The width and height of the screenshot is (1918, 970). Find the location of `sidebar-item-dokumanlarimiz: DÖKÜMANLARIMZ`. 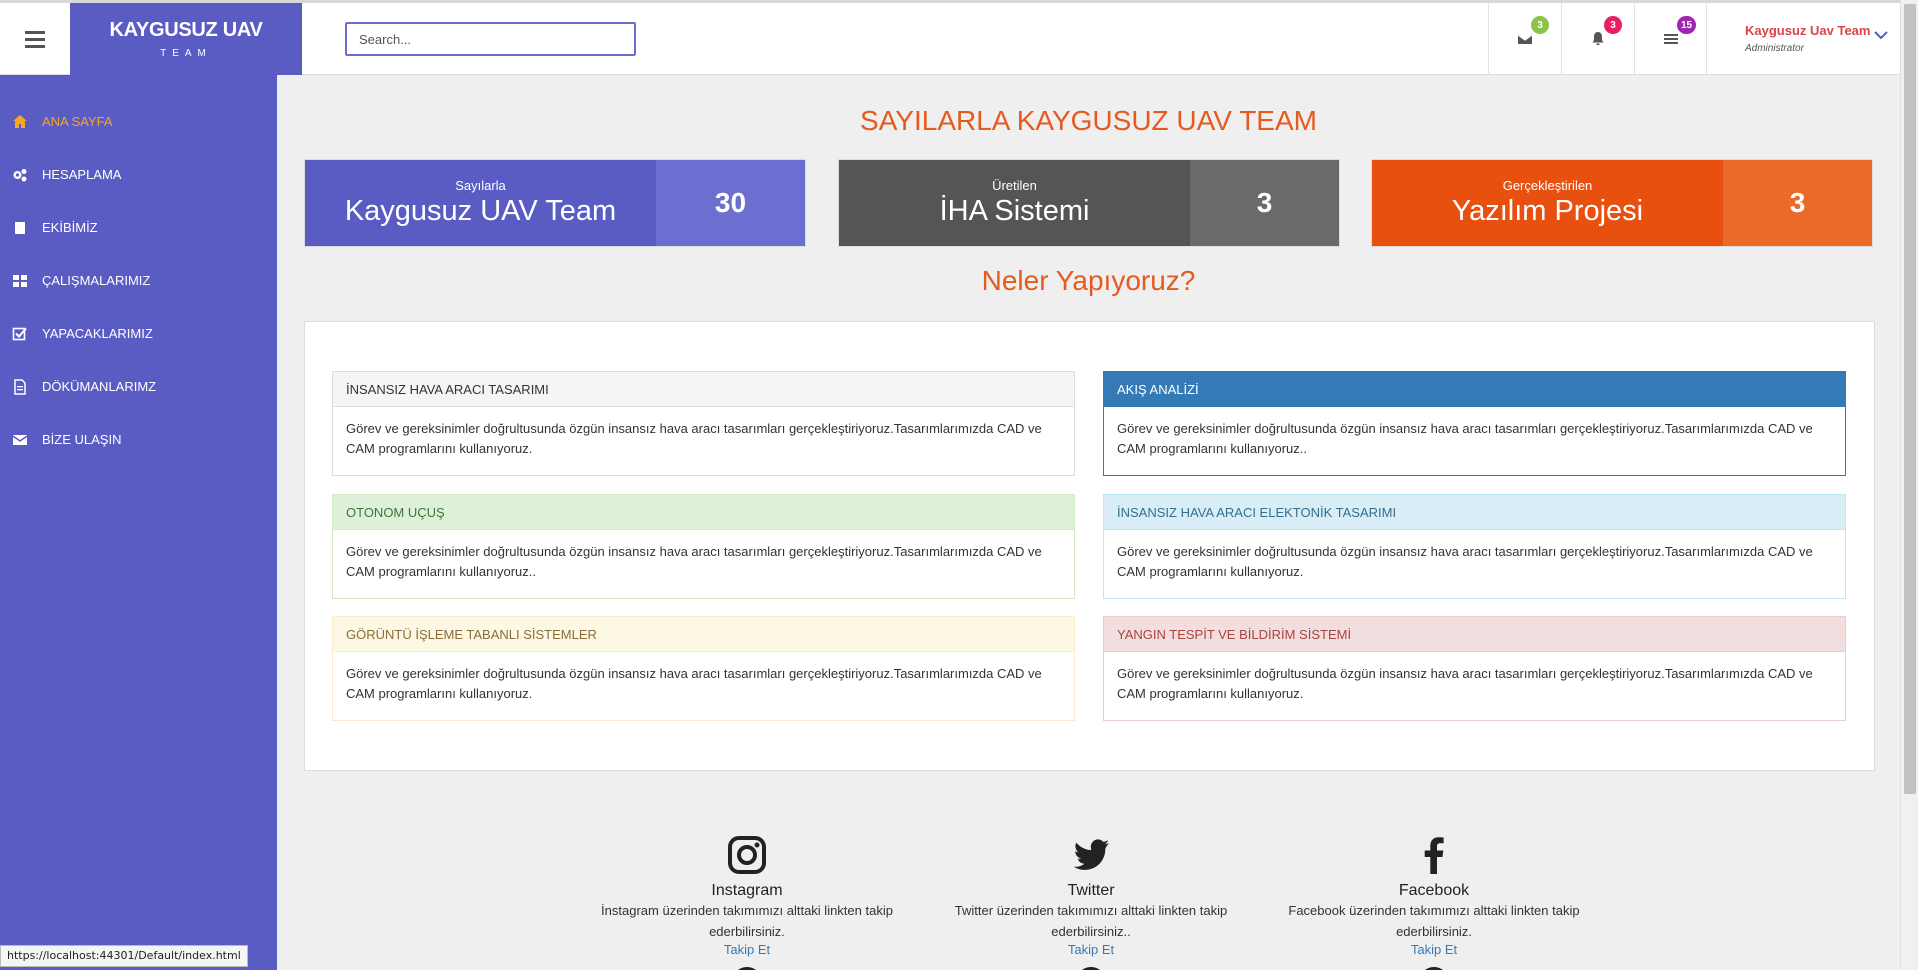

sidebar-item-dokumanlarimiz: DÖKÜMANLARIMZ is located at coordinates (138, 386).